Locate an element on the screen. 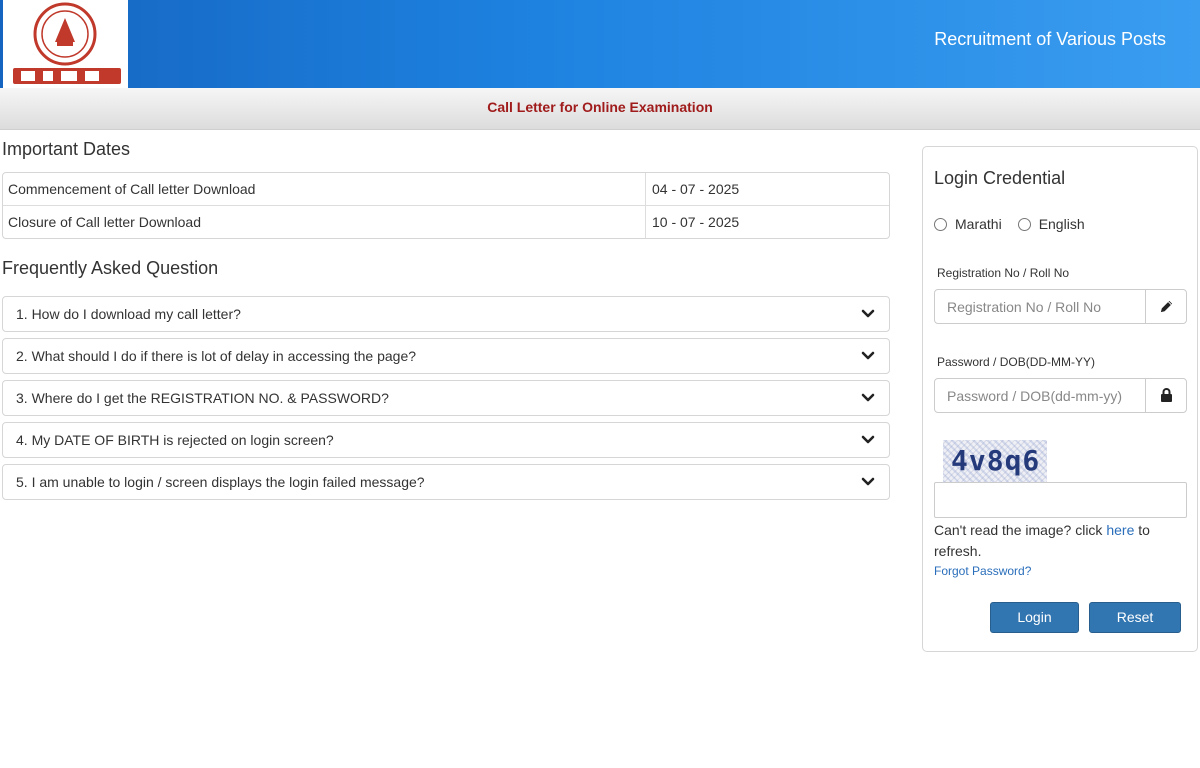 The width and height of the screenshot is (1200, 768). date-value: 10 - 07 - 2025 is located at coordinates (696, 222).